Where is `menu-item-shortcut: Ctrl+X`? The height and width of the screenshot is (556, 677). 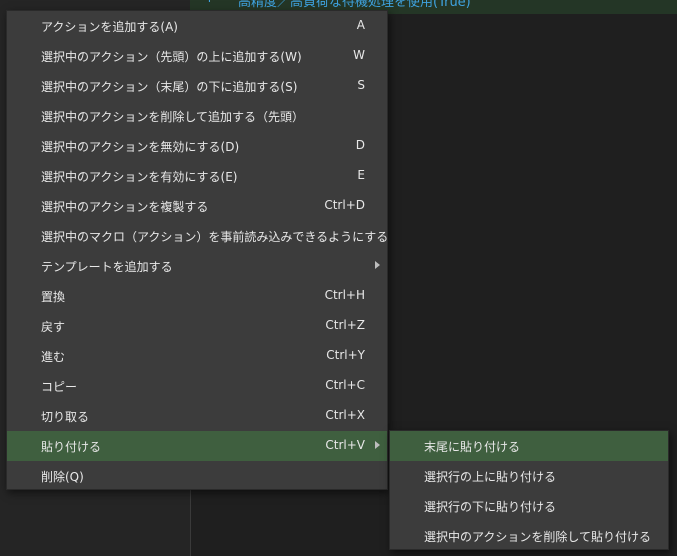 menu-item-shortcut: Ctrl+X is located at coordinates (345, 415).